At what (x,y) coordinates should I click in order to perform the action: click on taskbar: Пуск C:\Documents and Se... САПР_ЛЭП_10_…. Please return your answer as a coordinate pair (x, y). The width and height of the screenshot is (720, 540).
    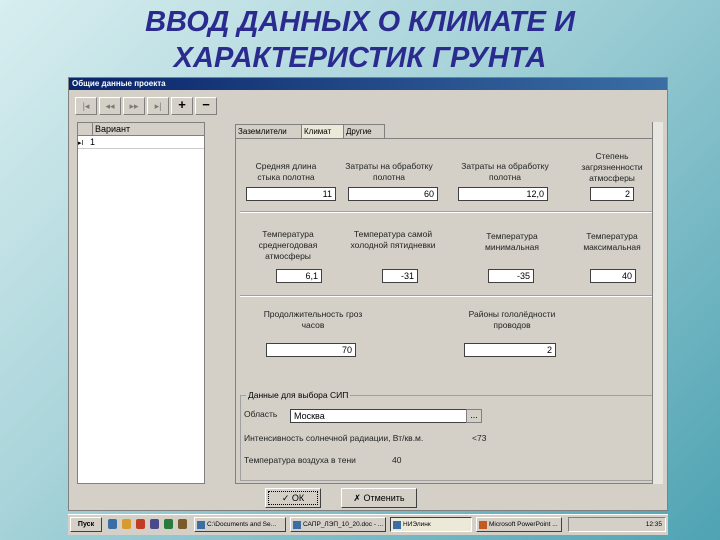
    Looking at the image, I should click on (368, 524).